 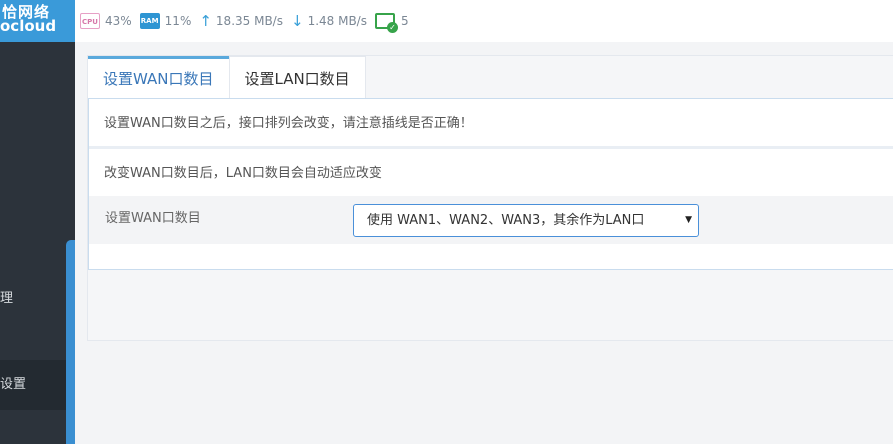 What do you see at coordinates (243, 173) in the screenshot?
I see `hint-text: 改变WAN口数目后，LAN口数目会自动适应改变` at bounding box center [243, 173].